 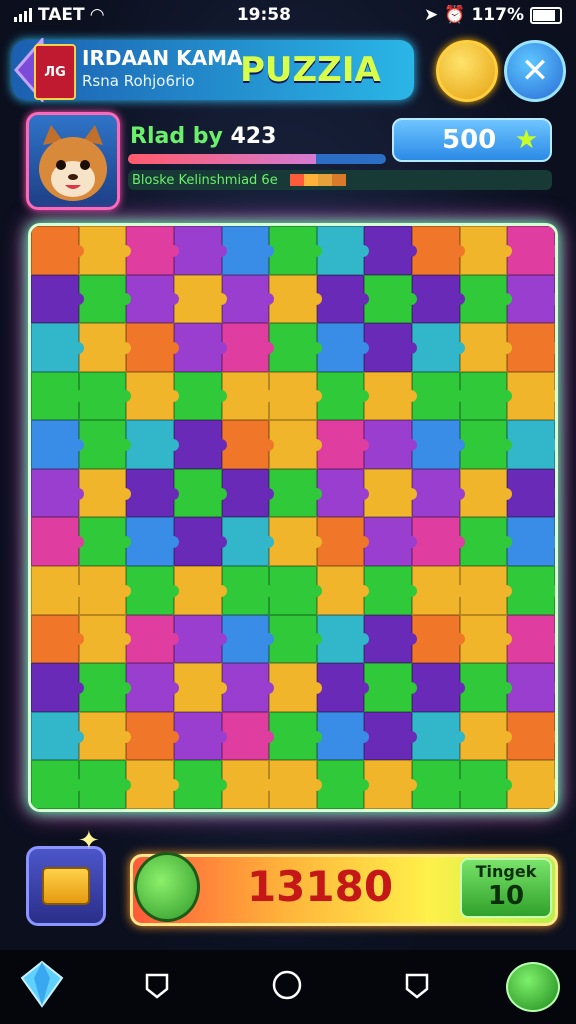 What do you see at coordinates (417, 985) in the screenshot?
I see `recents-nav-icon` at bounding box center [417, 985].